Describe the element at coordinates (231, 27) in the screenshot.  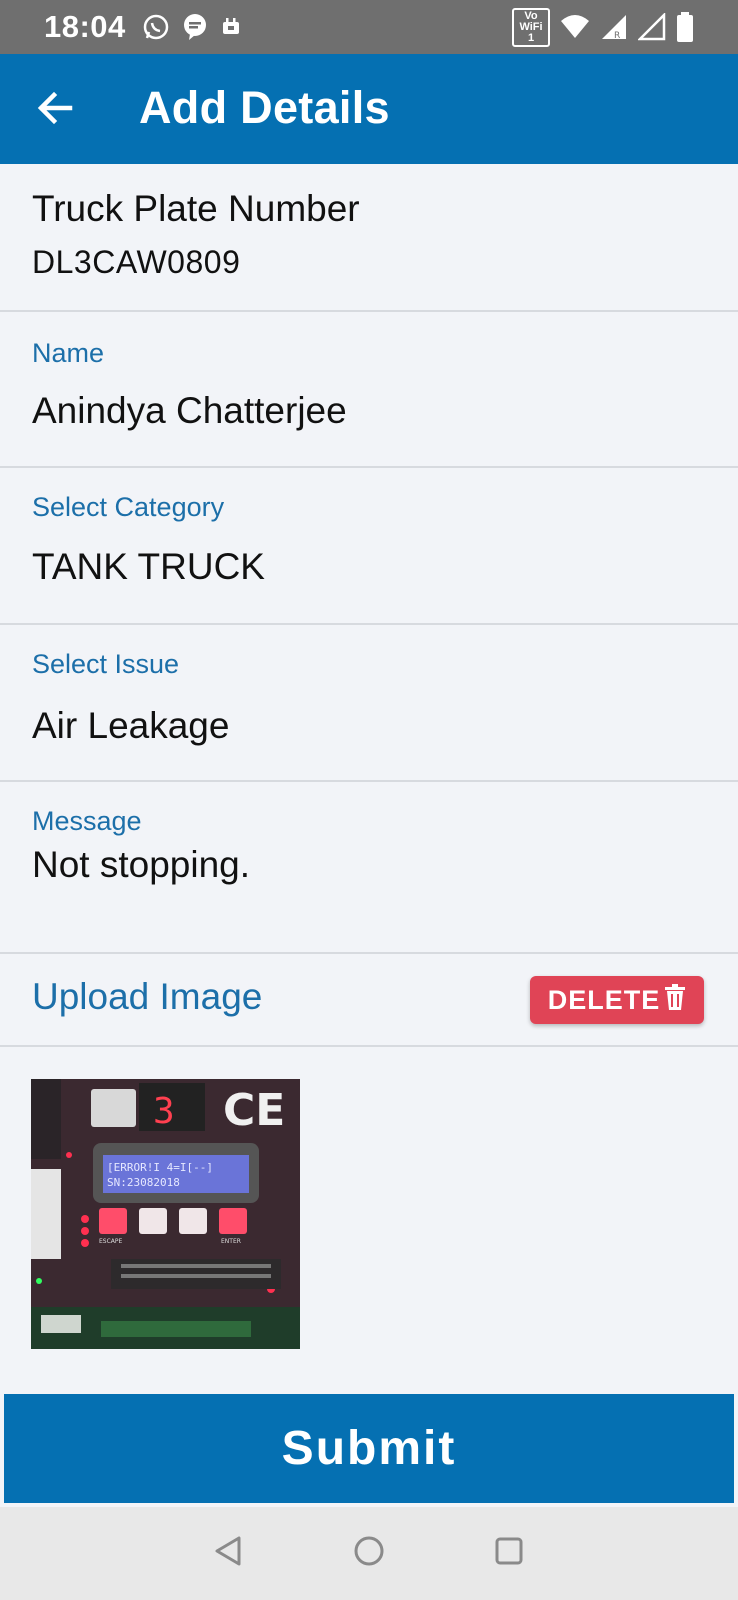
I see `notification-icon` at that location.